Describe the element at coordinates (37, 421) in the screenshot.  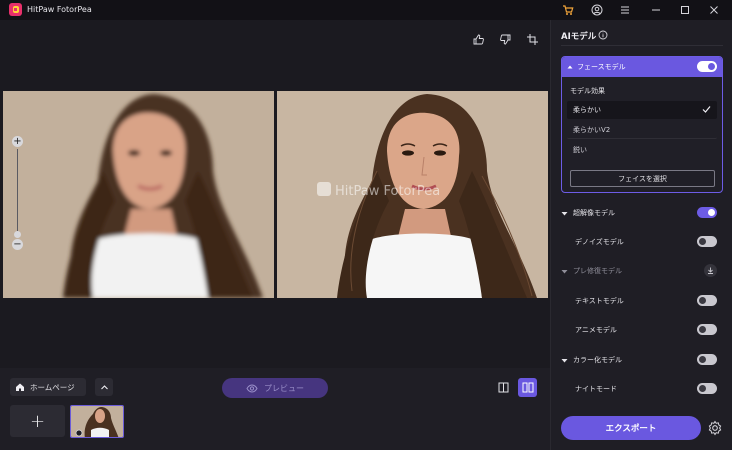
I see `add-image-button: +` at that location.